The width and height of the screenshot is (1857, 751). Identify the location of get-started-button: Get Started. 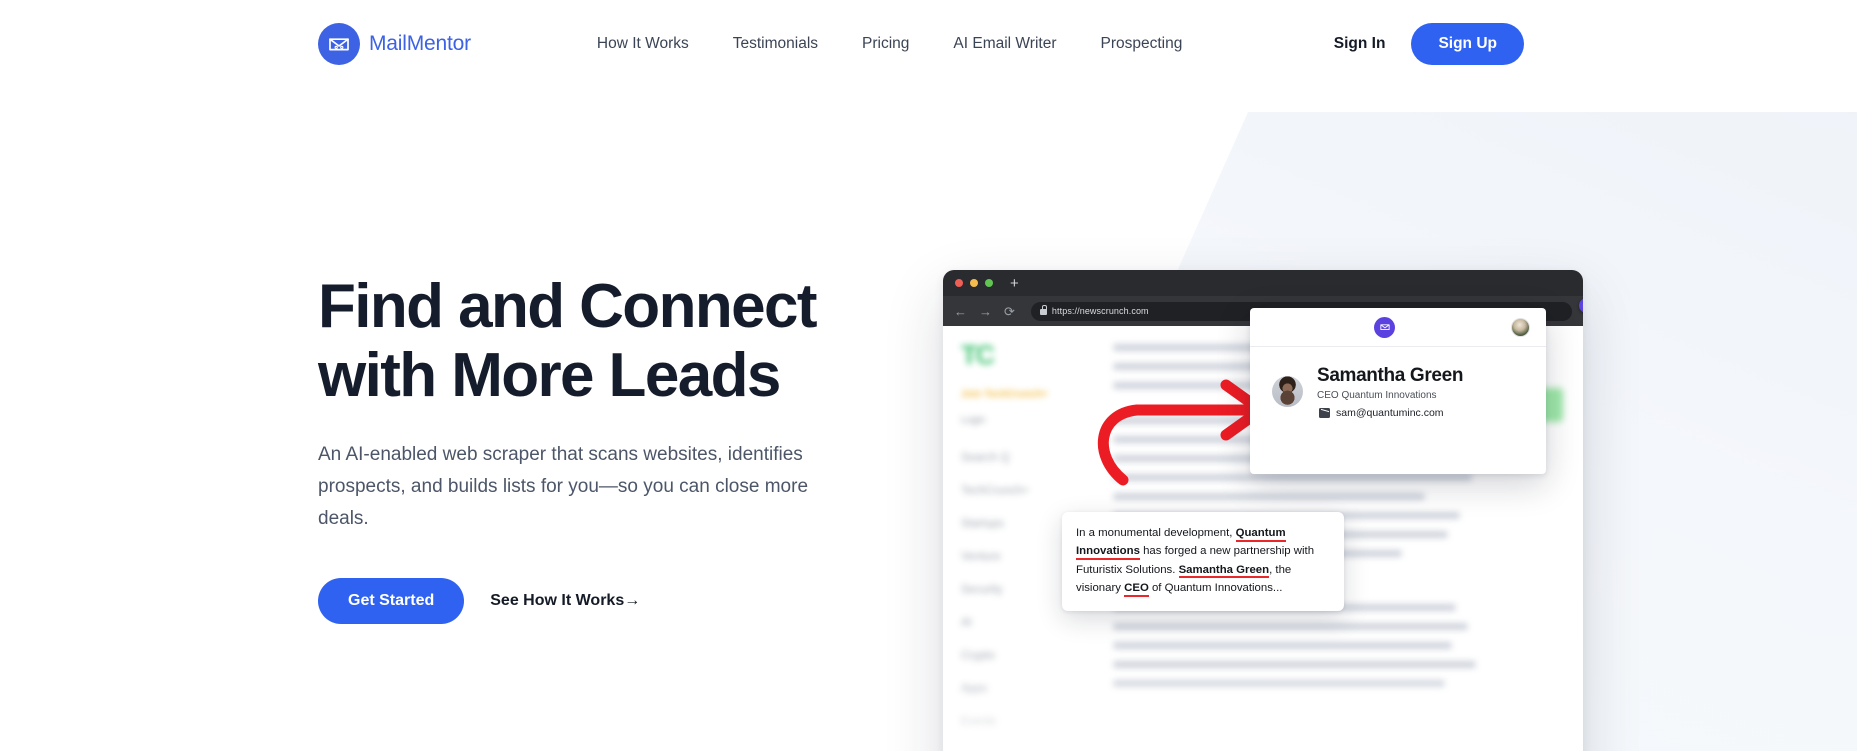
(391, 600).